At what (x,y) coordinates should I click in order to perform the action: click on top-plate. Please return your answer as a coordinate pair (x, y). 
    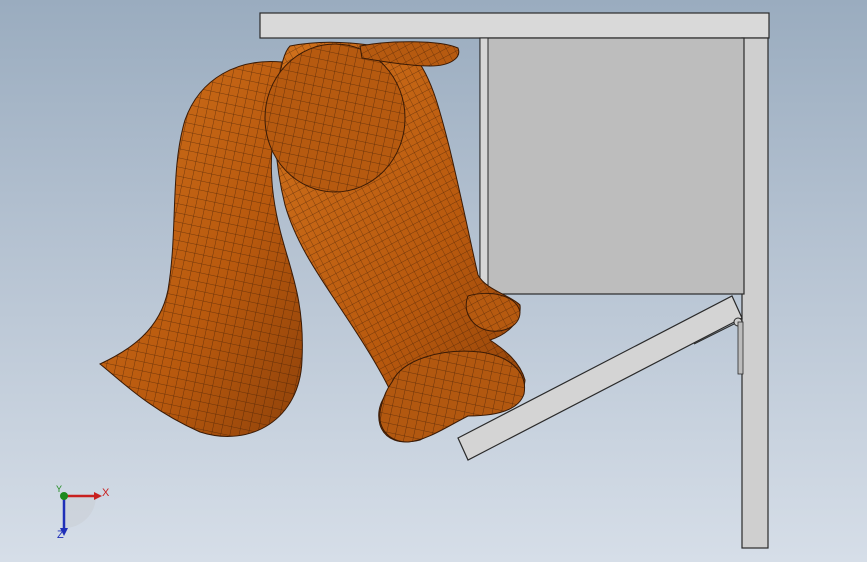
    Looking at the image, I should click on (514, 25).